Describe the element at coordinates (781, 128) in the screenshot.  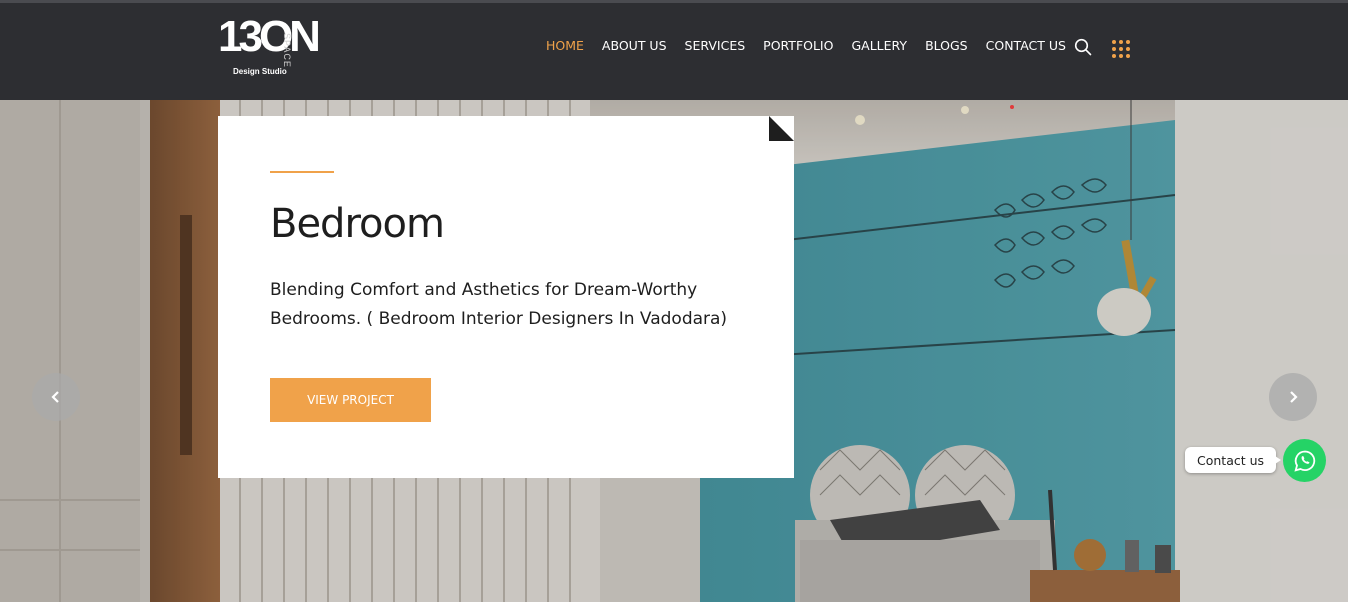
I see `card-corner-fold` at that location.